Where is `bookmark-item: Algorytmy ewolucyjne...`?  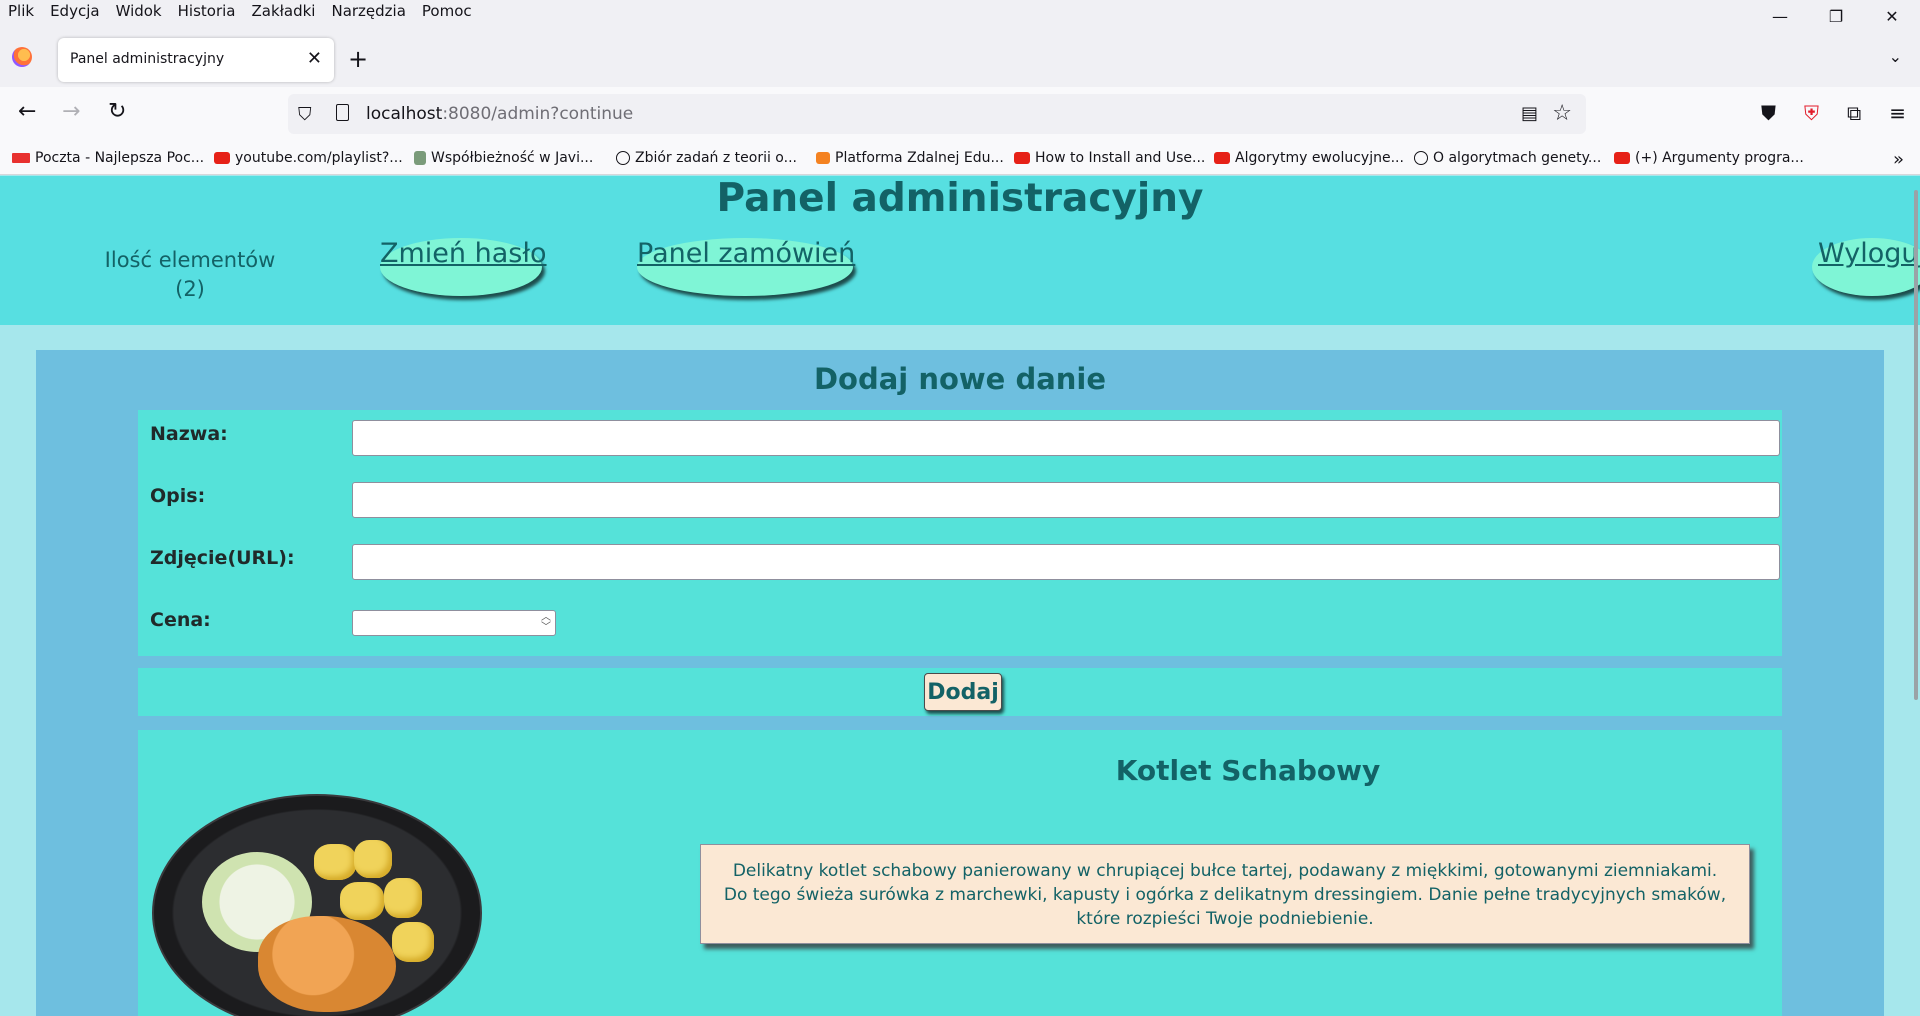
bookmark-item: Algorytmy ewolucyjne... is located at coordinates (1309, 158).